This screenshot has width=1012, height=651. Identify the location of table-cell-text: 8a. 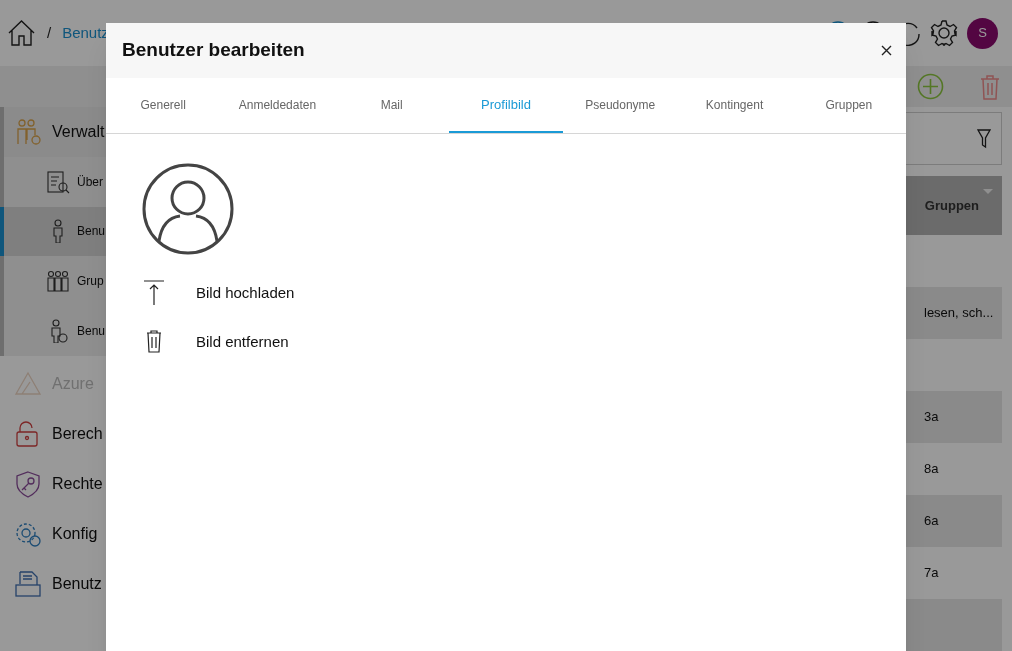
(931, 469).